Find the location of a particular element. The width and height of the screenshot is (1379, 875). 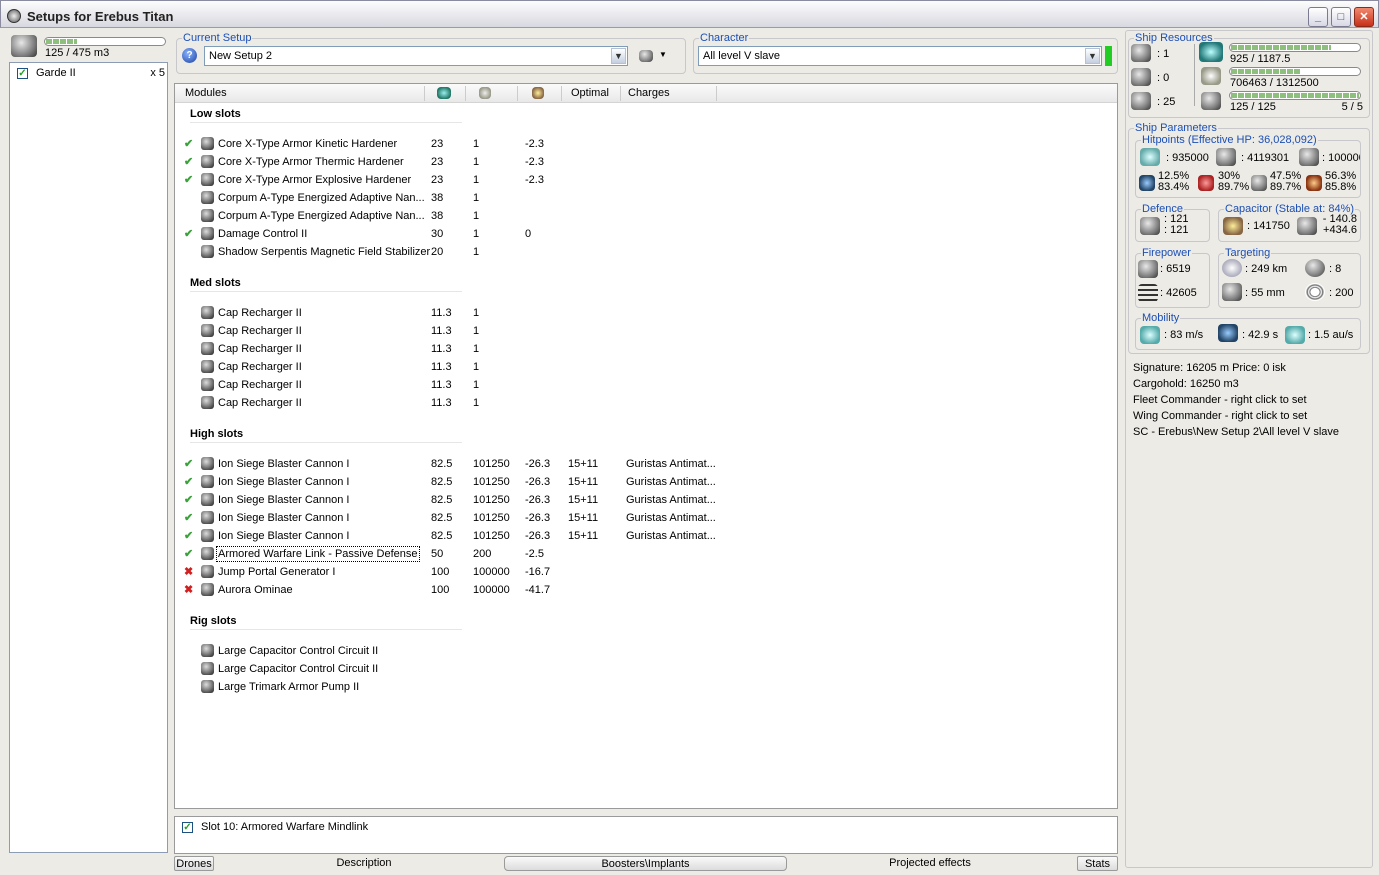

thermal-resist-icon is located at coordinates (1206, 183).